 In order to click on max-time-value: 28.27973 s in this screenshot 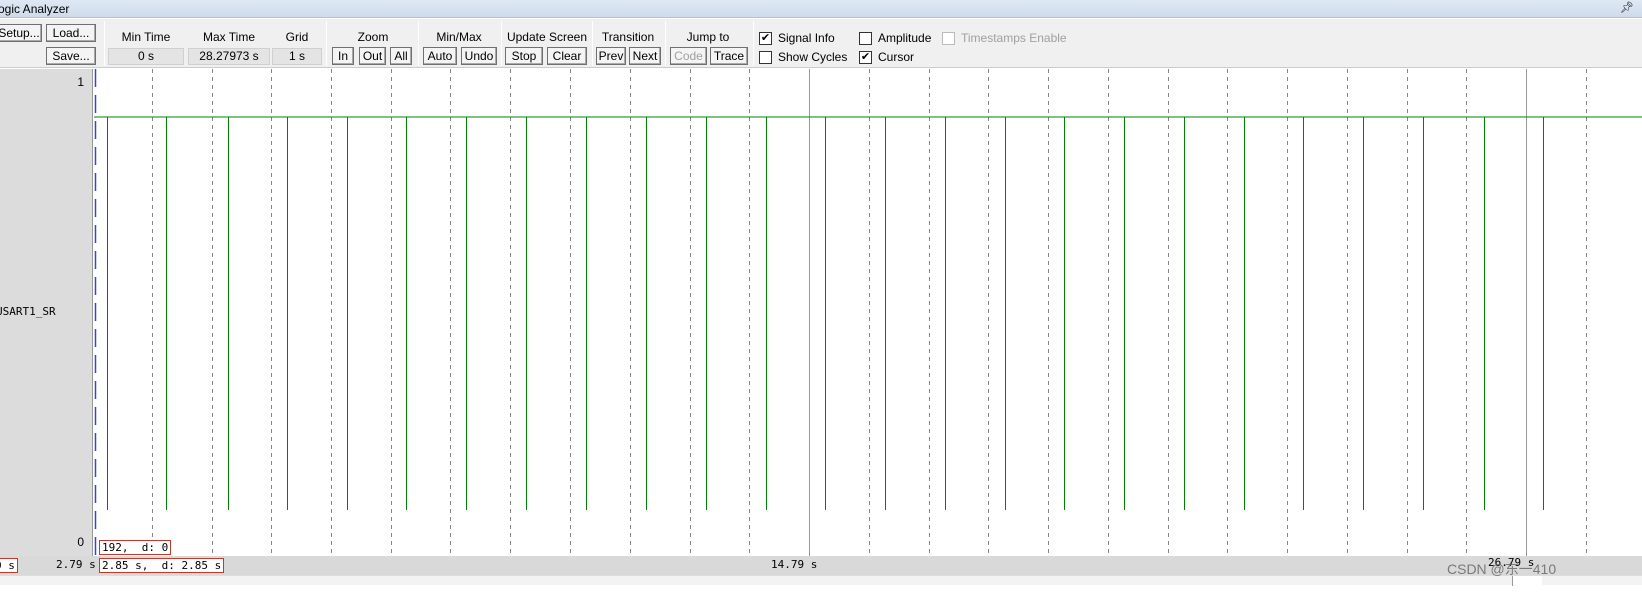, I will do `click(229, 56)`.